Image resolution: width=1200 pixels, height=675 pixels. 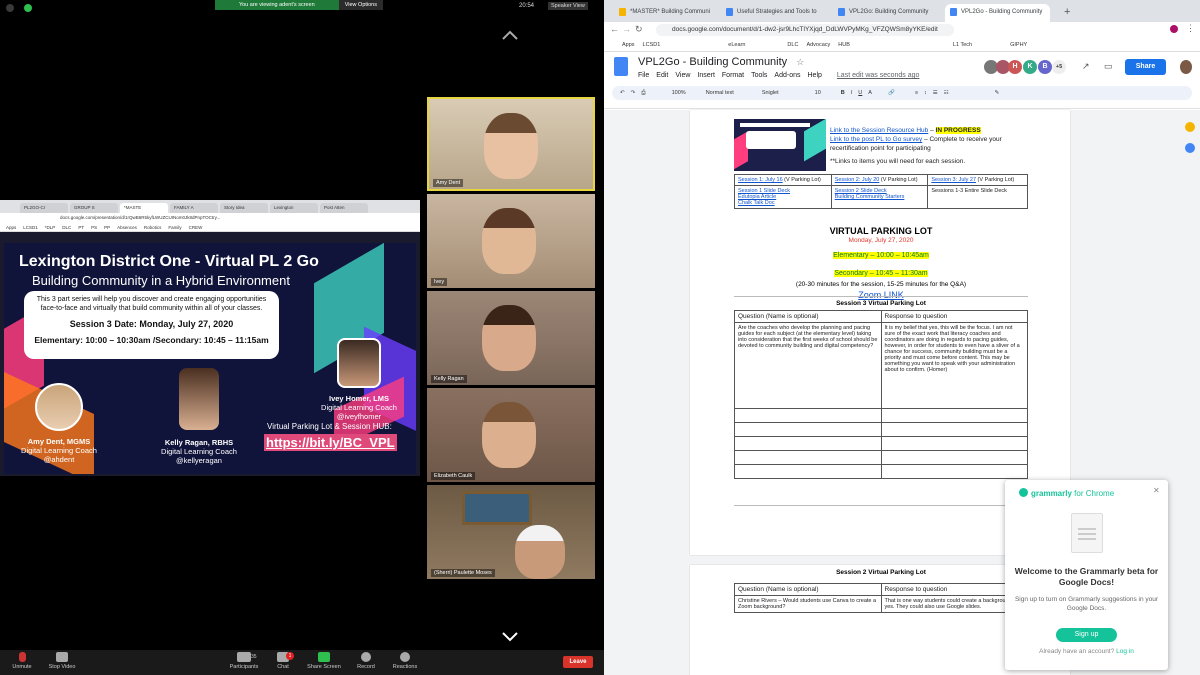 I want to click on unmute-button: Unmute, so click(x=22, y=661).